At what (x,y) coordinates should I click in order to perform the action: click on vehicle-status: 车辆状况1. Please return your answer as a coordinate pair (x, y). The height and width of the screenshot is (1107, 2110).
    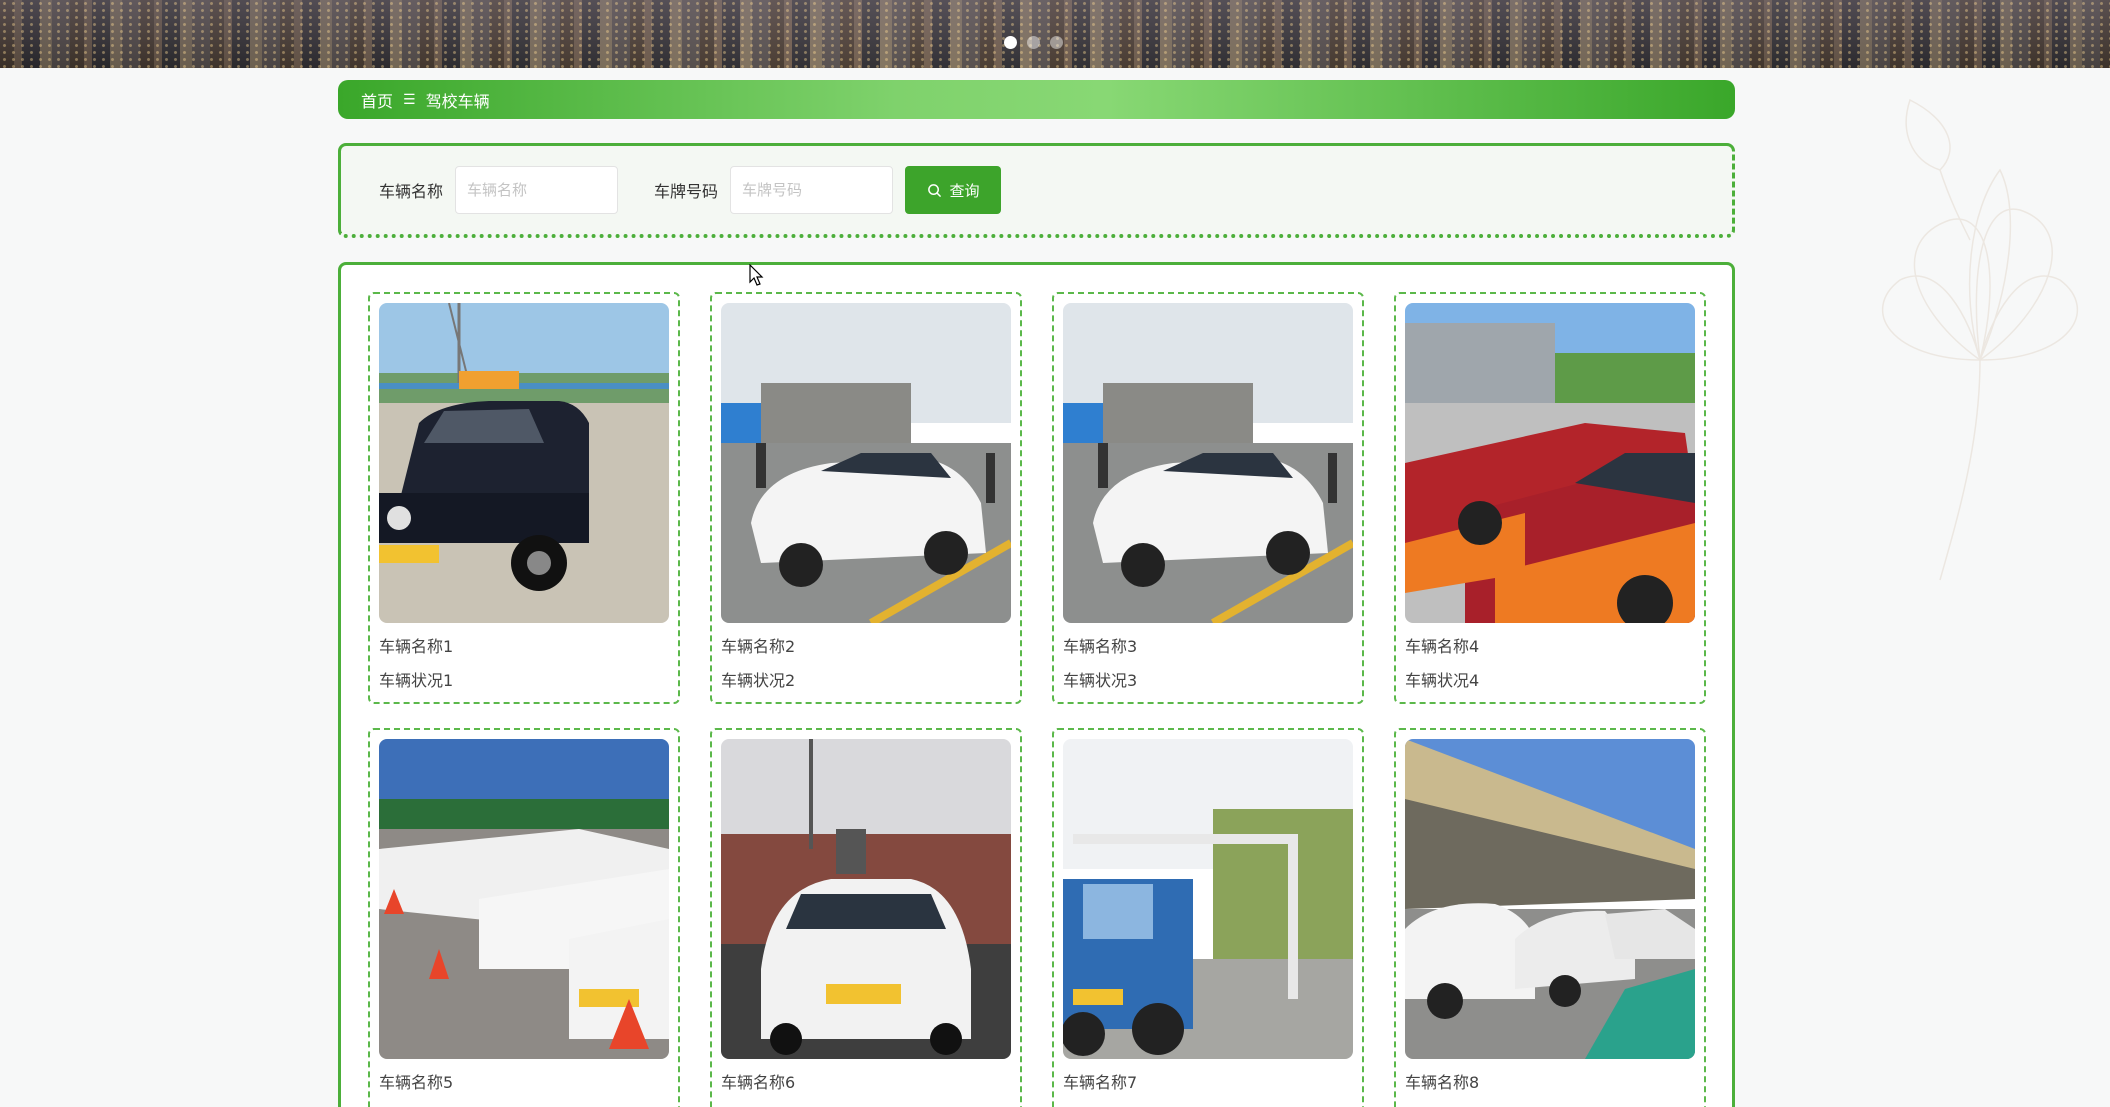
    Looking at the image, I should click on (416, 680).